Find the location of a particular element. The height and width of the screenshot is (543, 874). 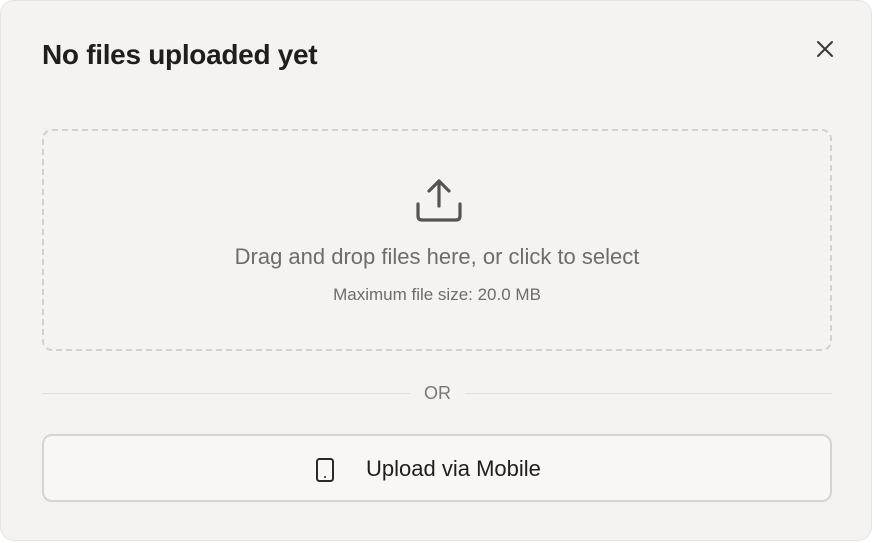

dialog-title: No files uploaded yet is located at coordinates (180, 54).